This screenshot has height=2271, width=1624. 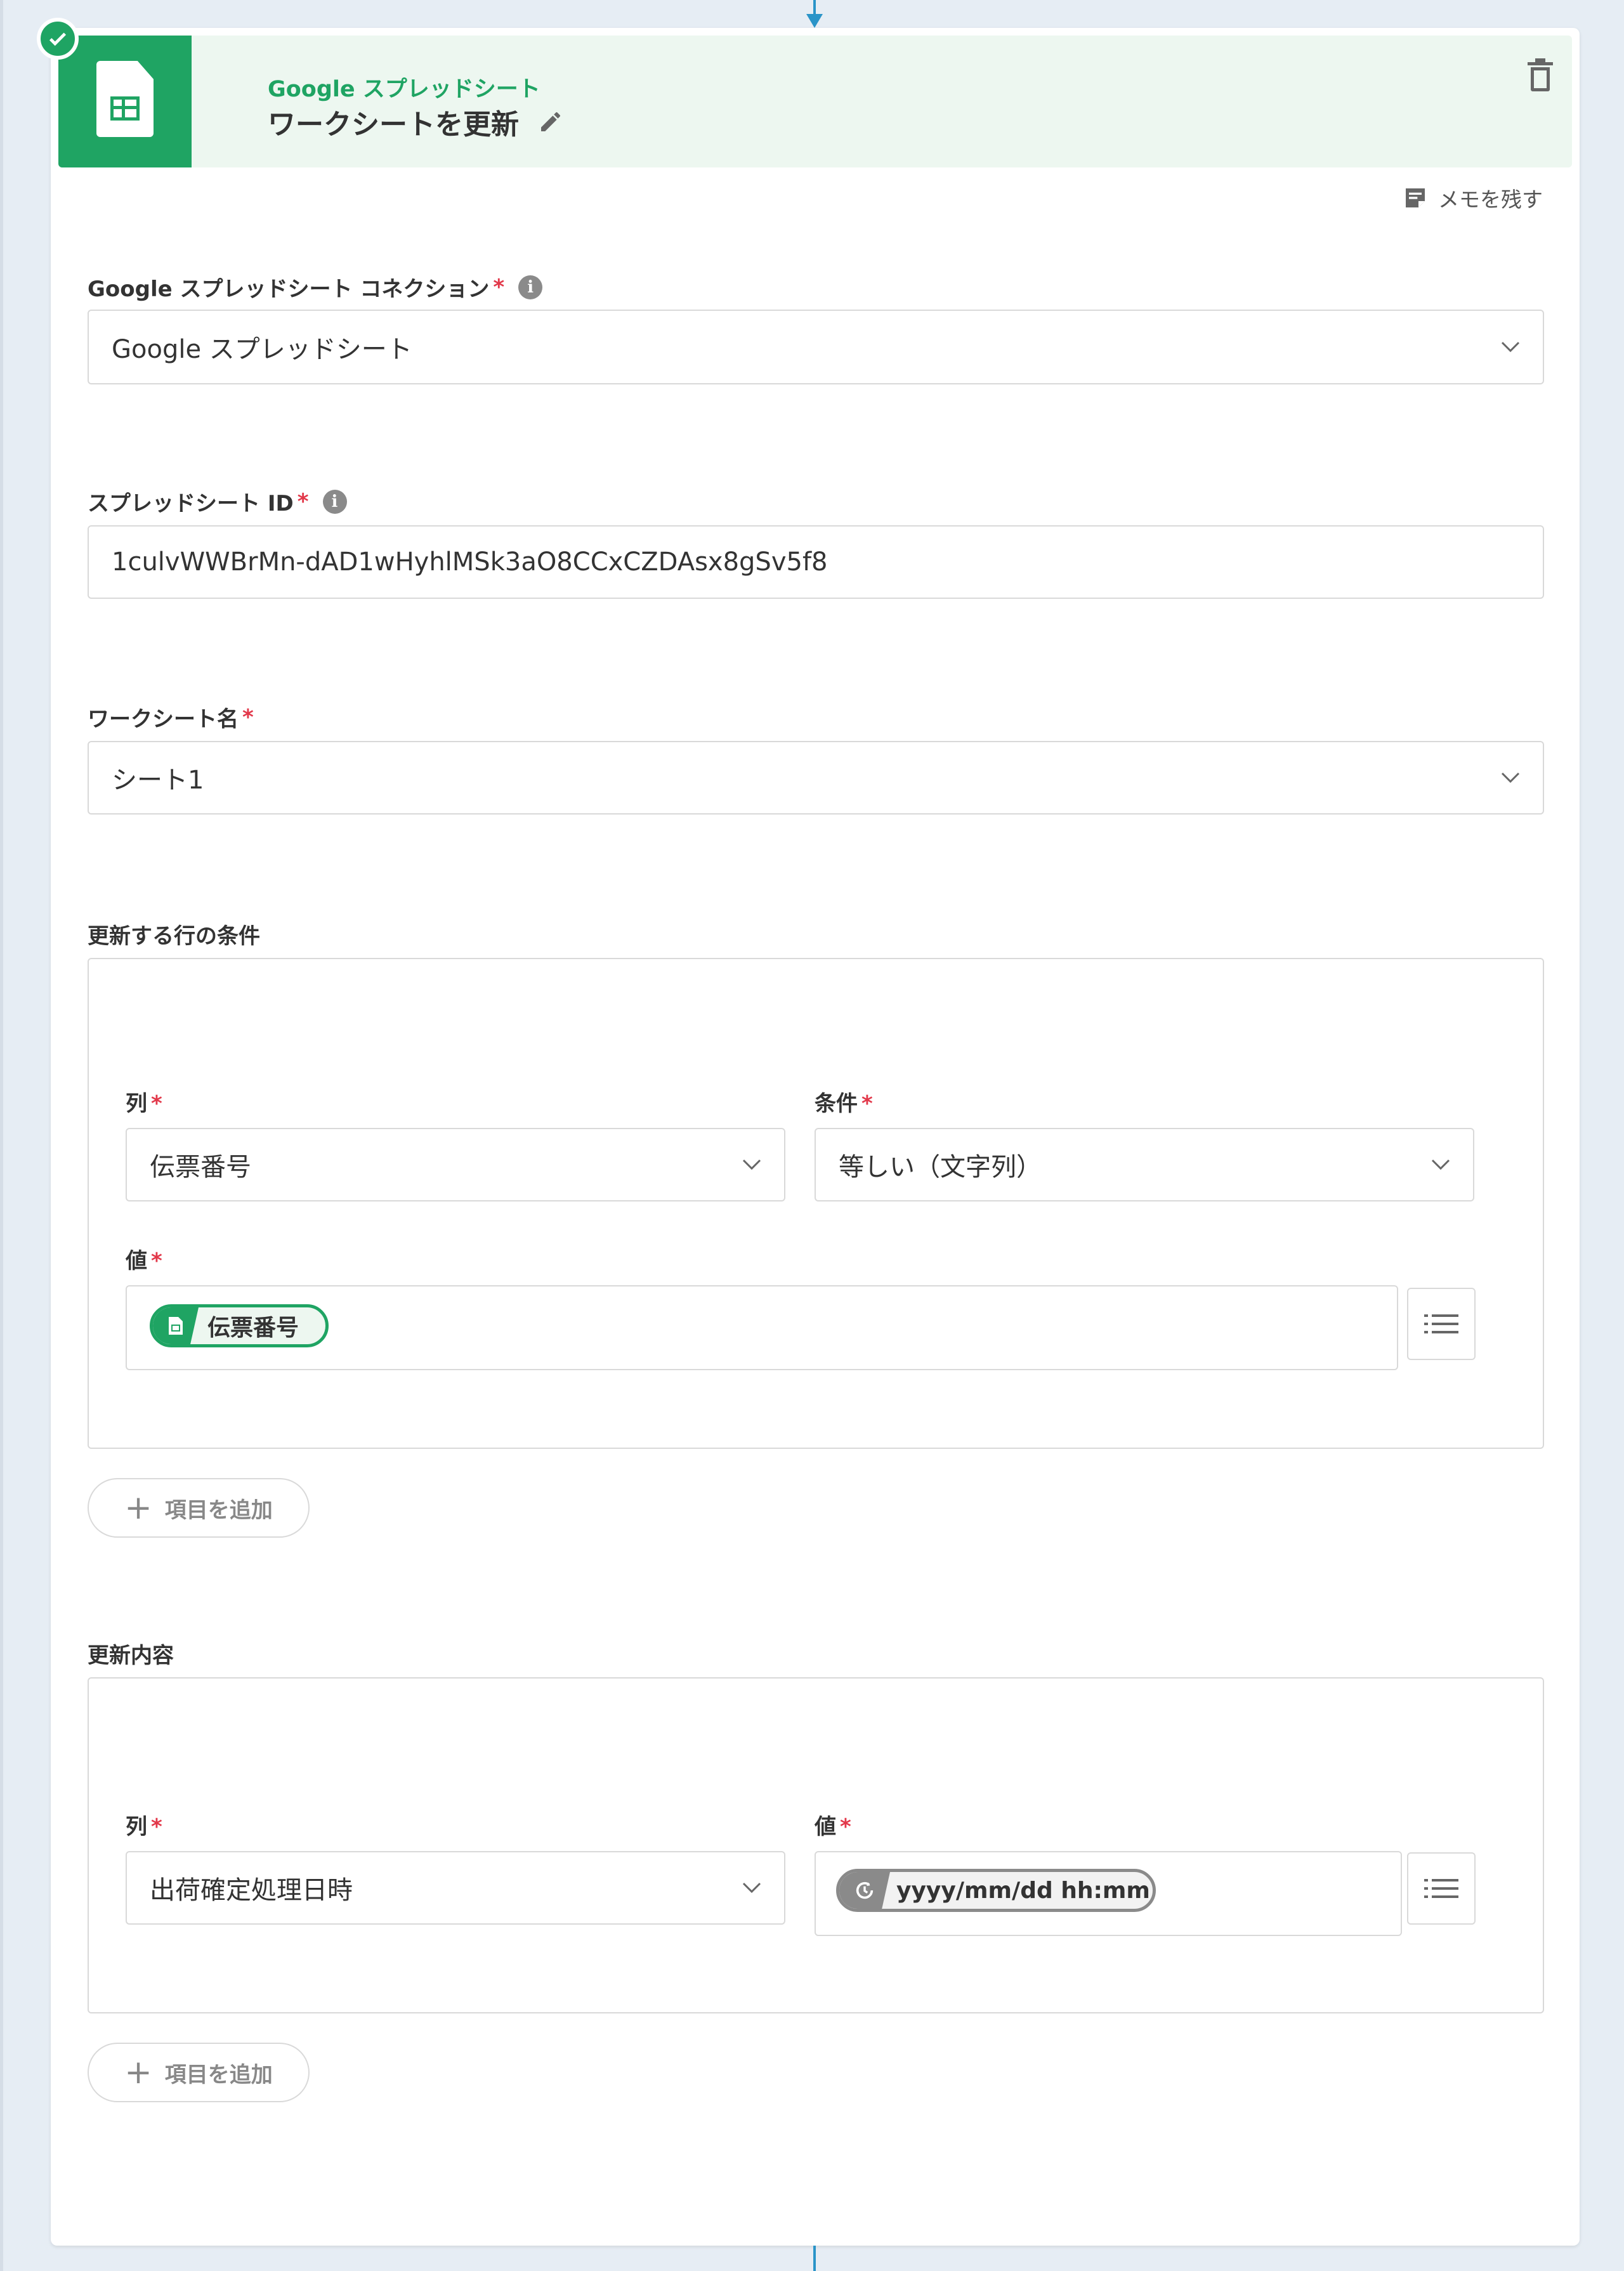 What do you see at coordinates (218, 1510) in the screenshot?
I see `add-condition-label: 項目を追加` at bounding box center [218, 1510].